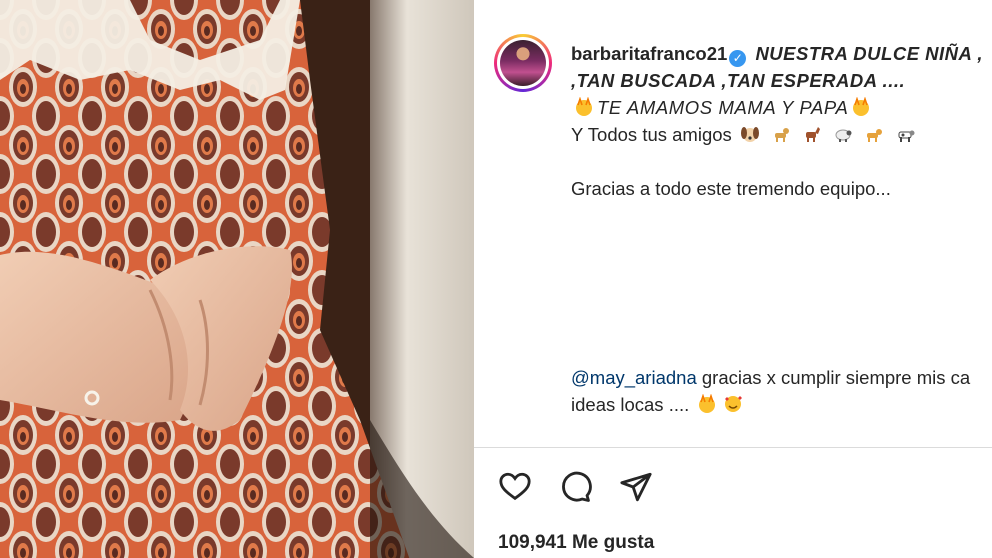 The image size is (992, 558). I want to click on comment-button, so click(575, 489).